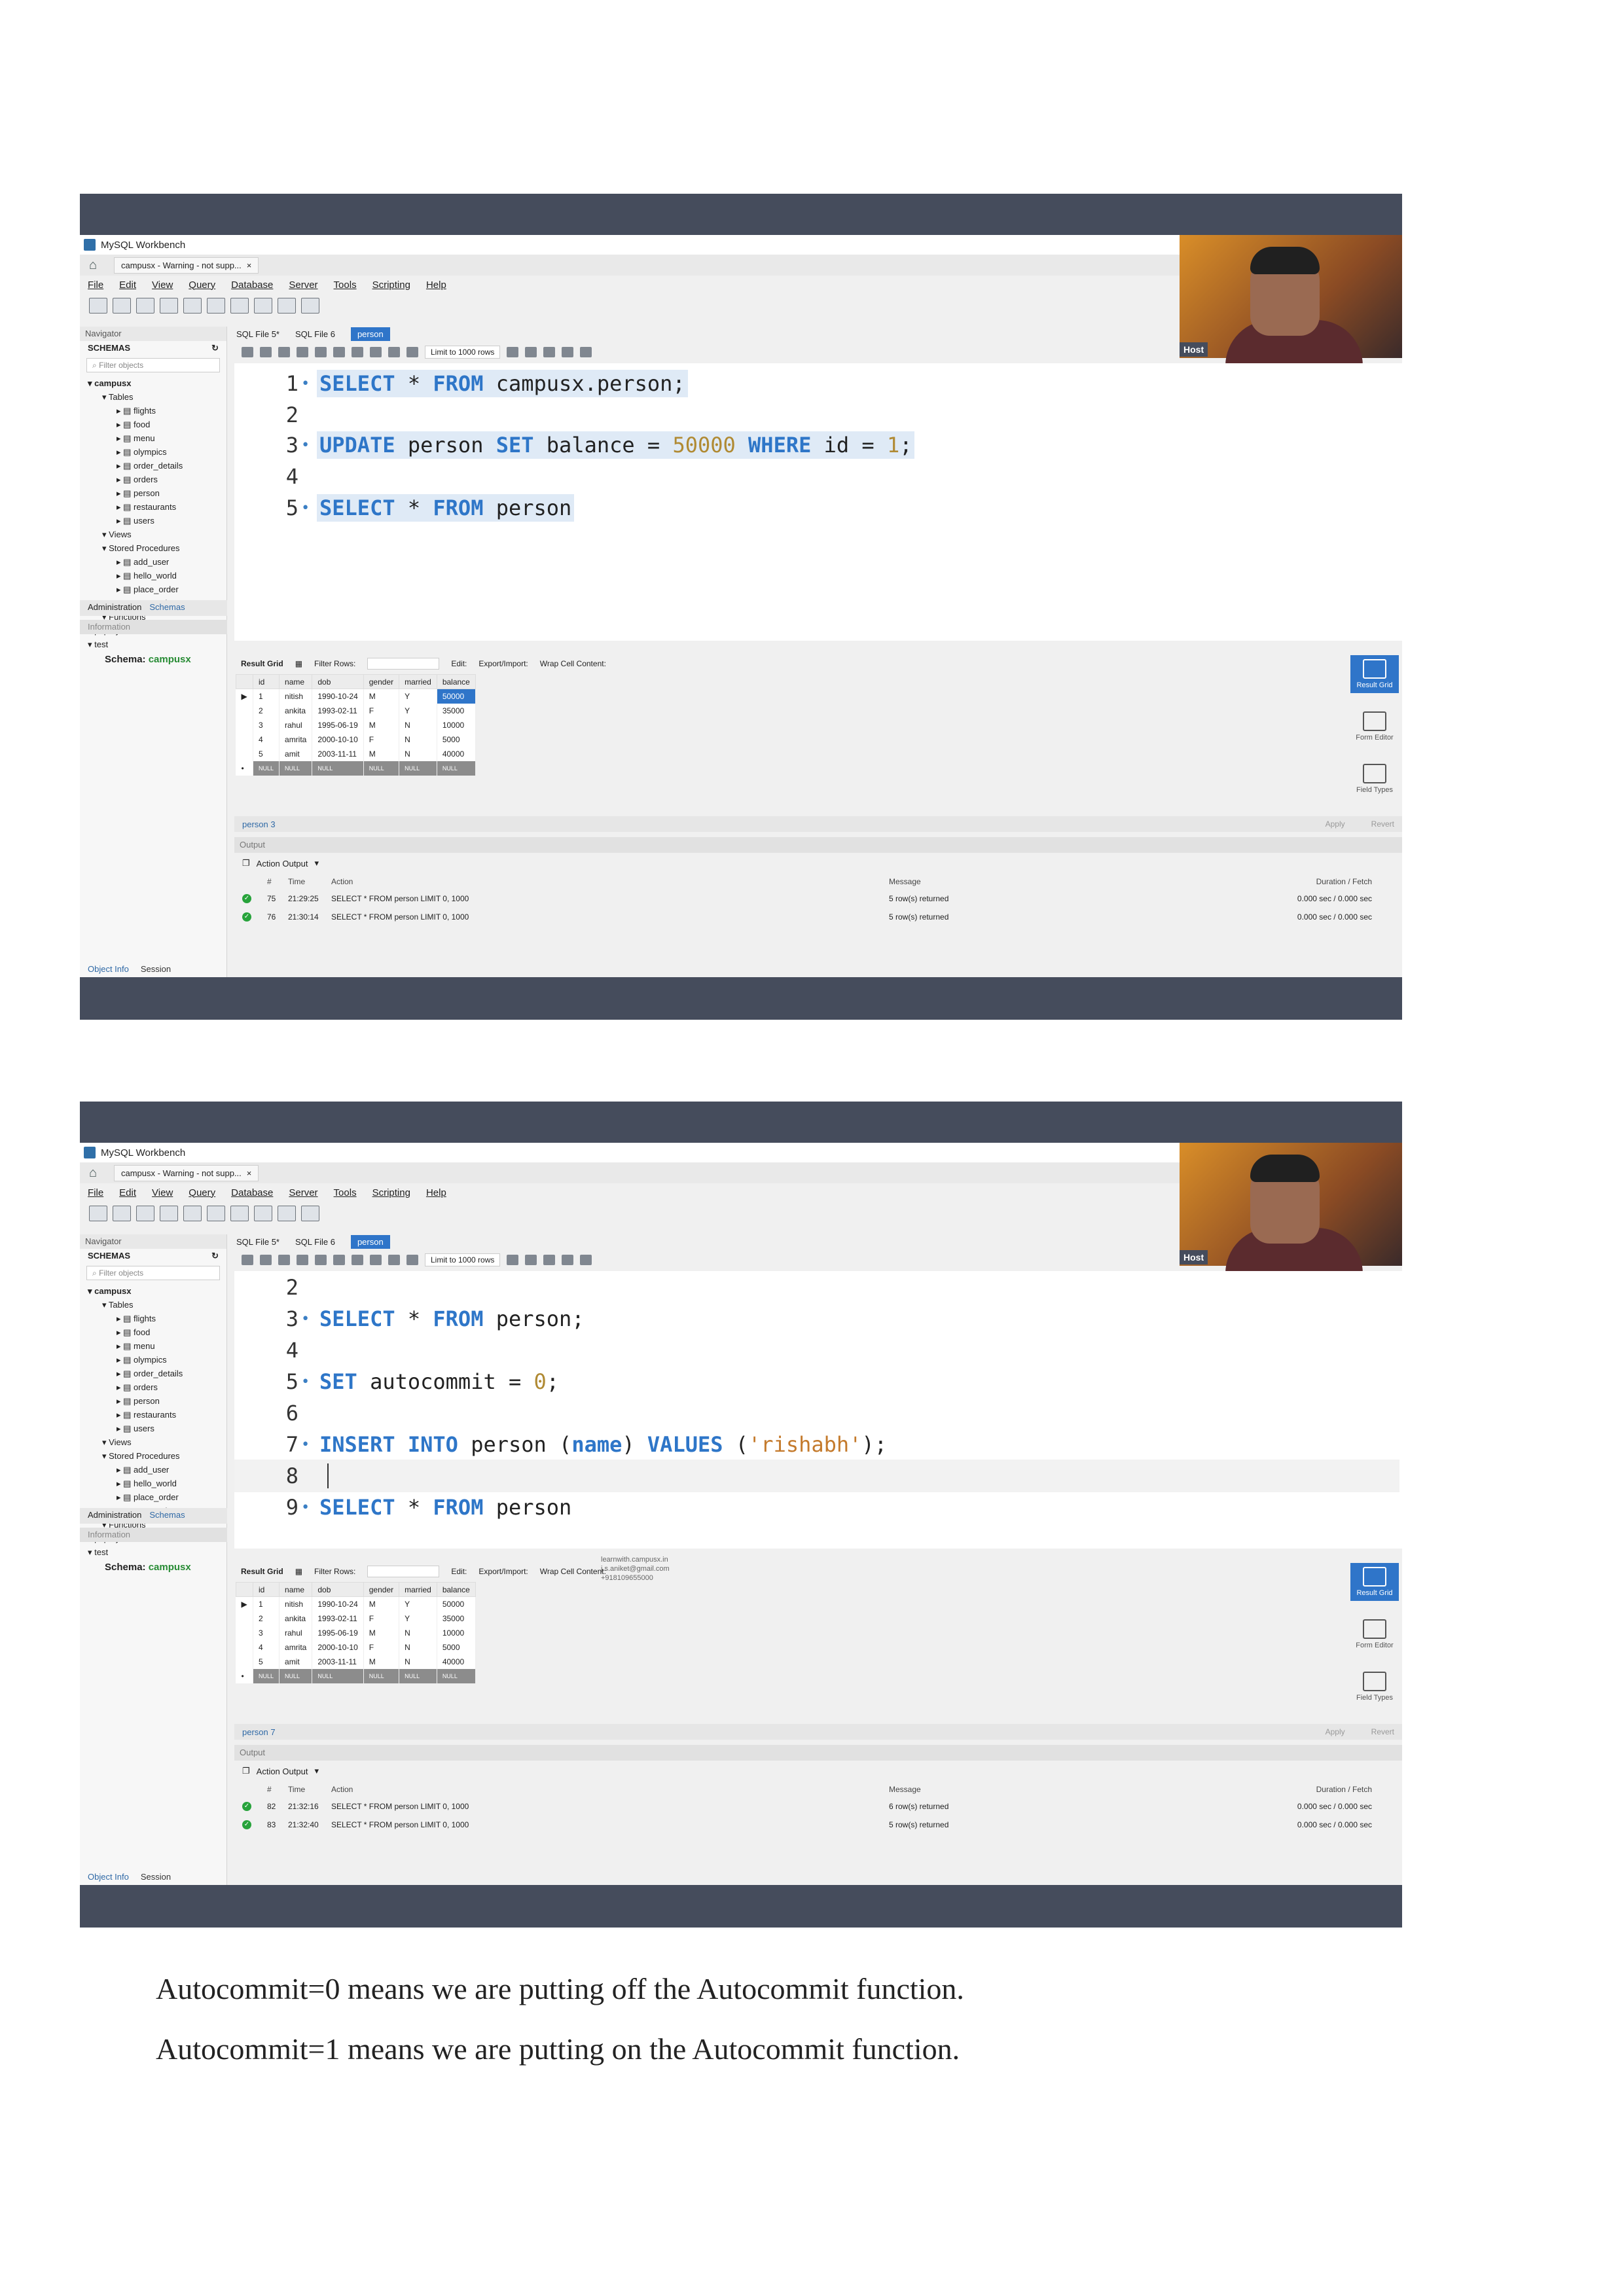 This screenshot has width=1624, height=2296. Describe the element at coordinates (376, 352) in the screenshot. I see `commit-icon` at that location.